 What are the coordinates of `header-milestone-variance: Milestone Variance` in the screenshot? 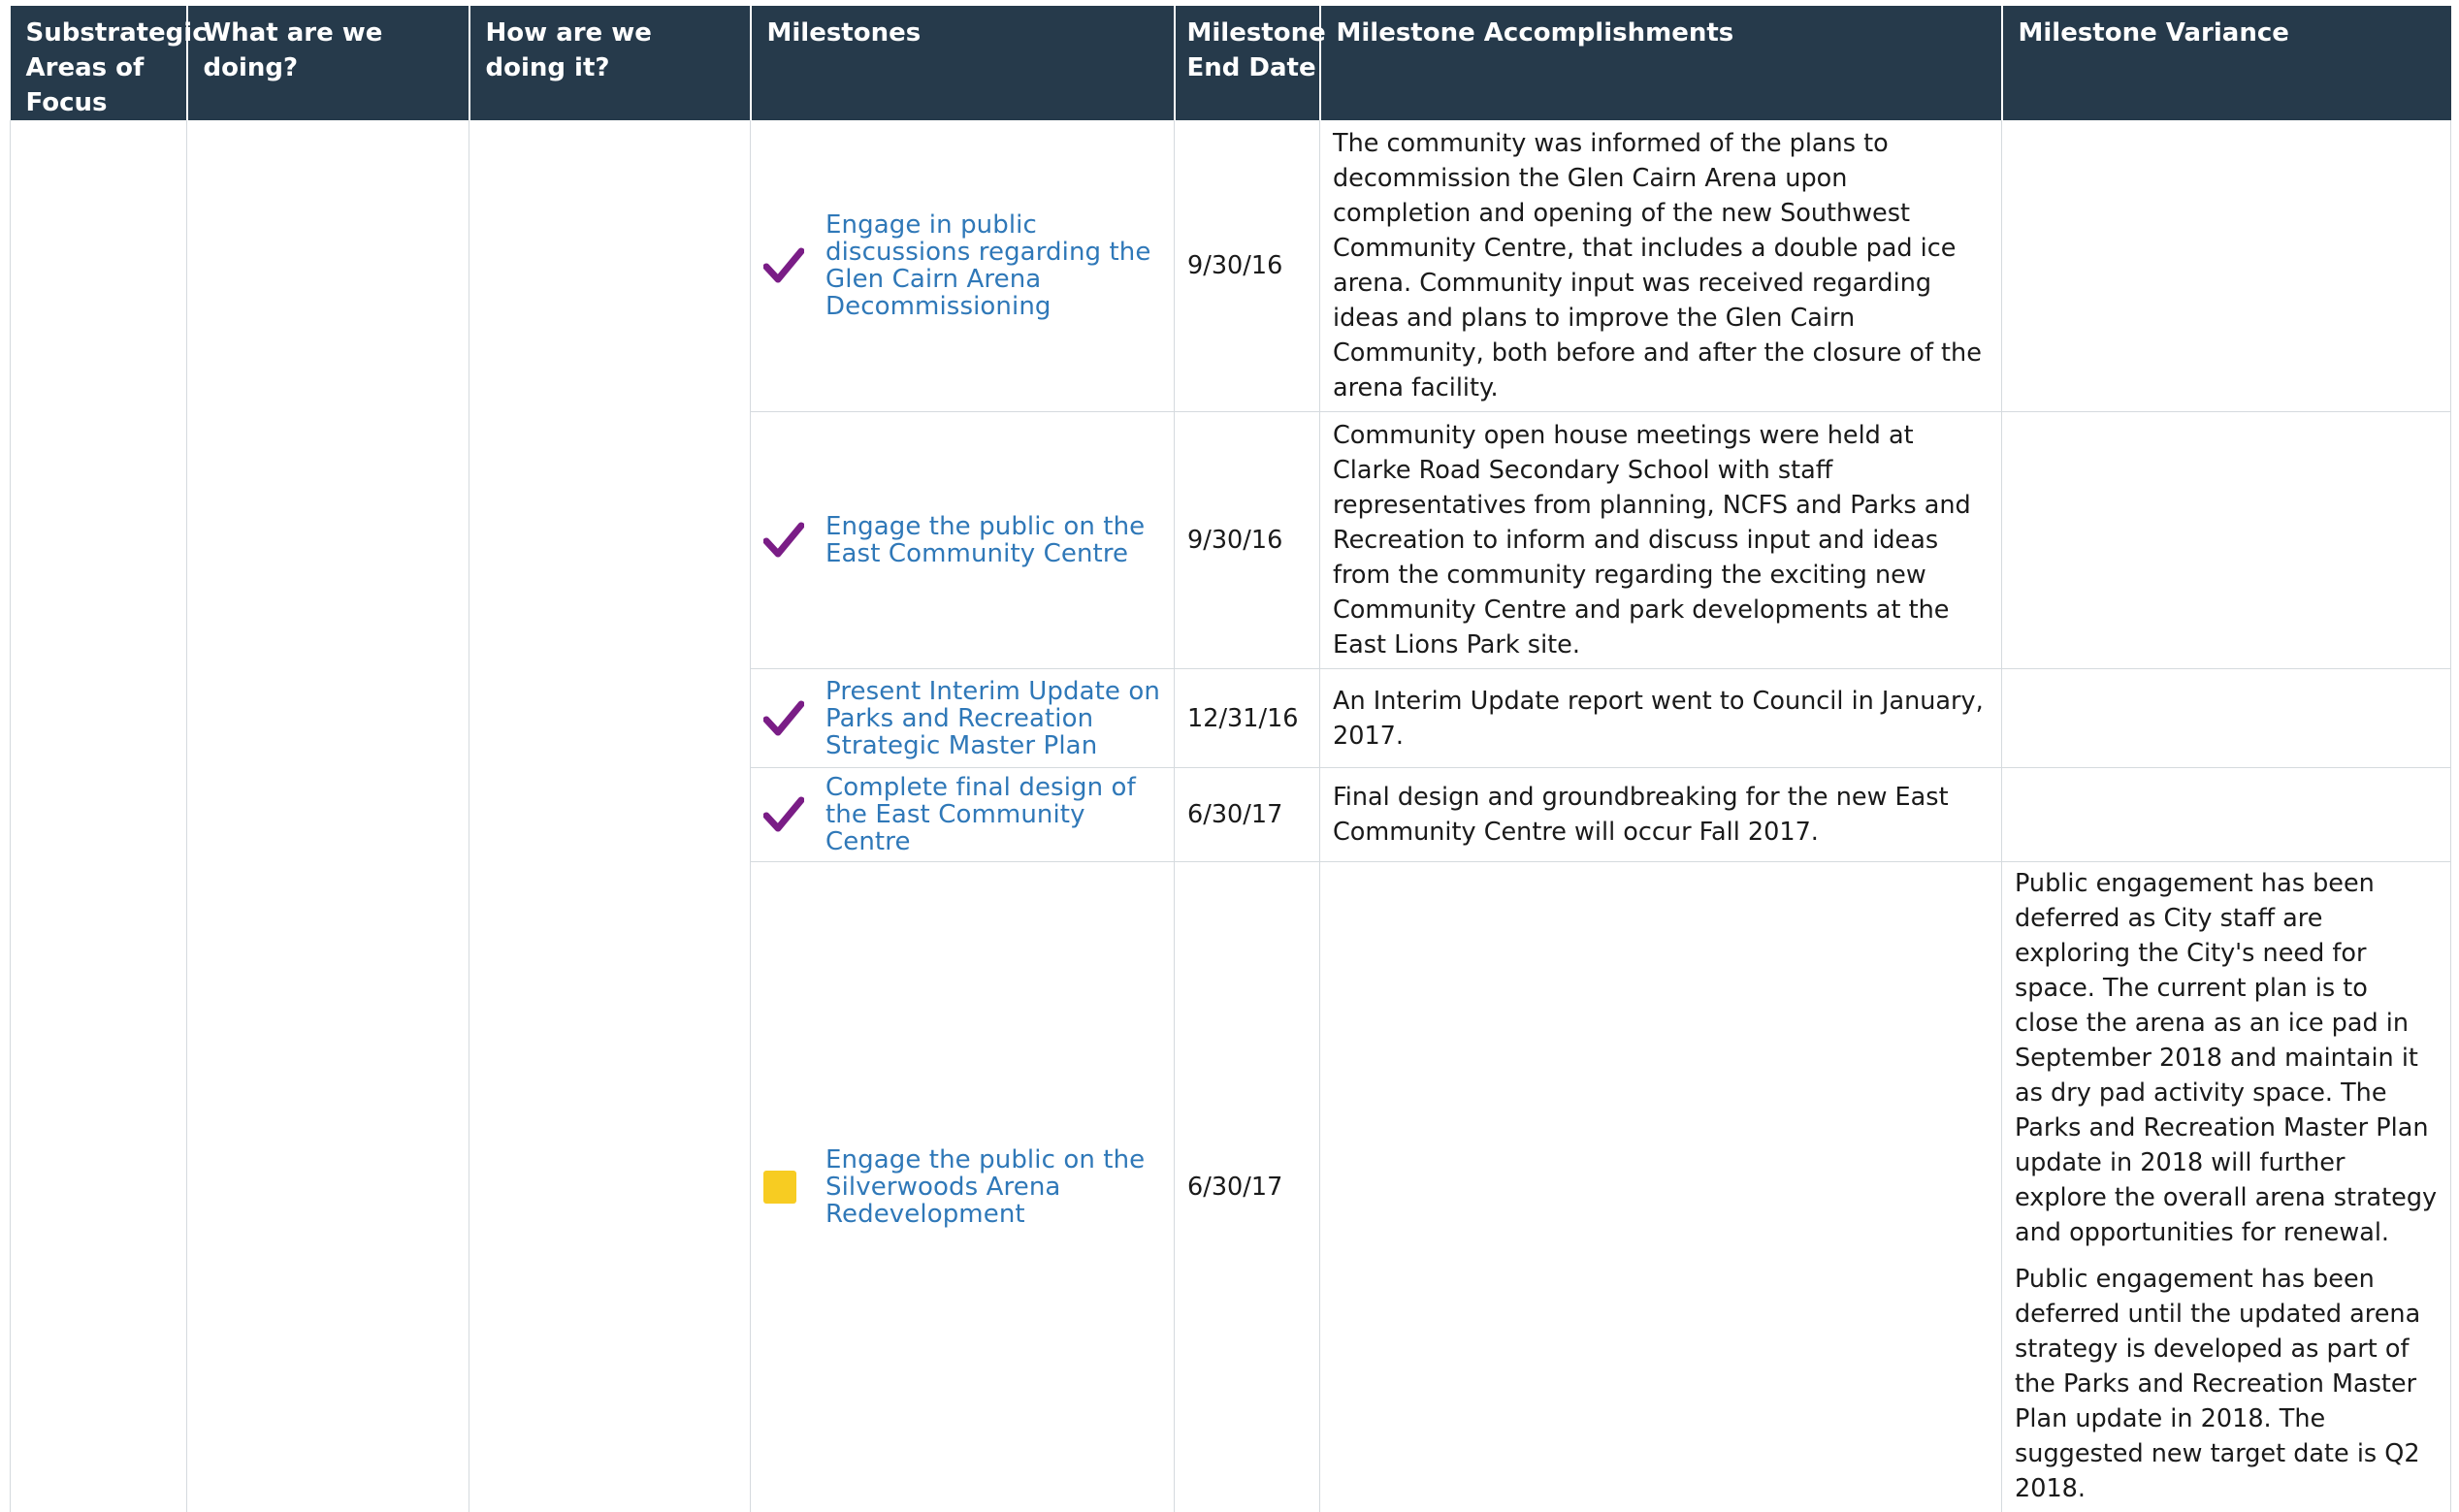 It's located at (2226, 63).